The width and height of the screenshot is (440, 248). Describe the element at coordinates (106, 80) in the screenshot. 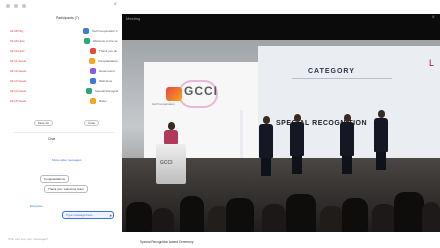

I see `row-text: Well done` at that location.